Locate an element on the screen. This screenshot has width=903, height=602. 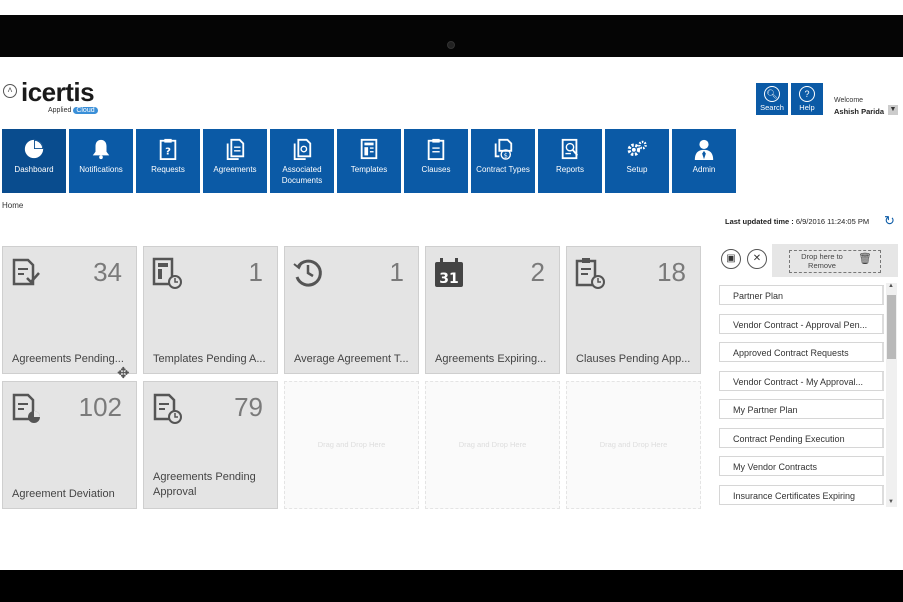
nav-admin: Admin is located at coordinates (704, 161).